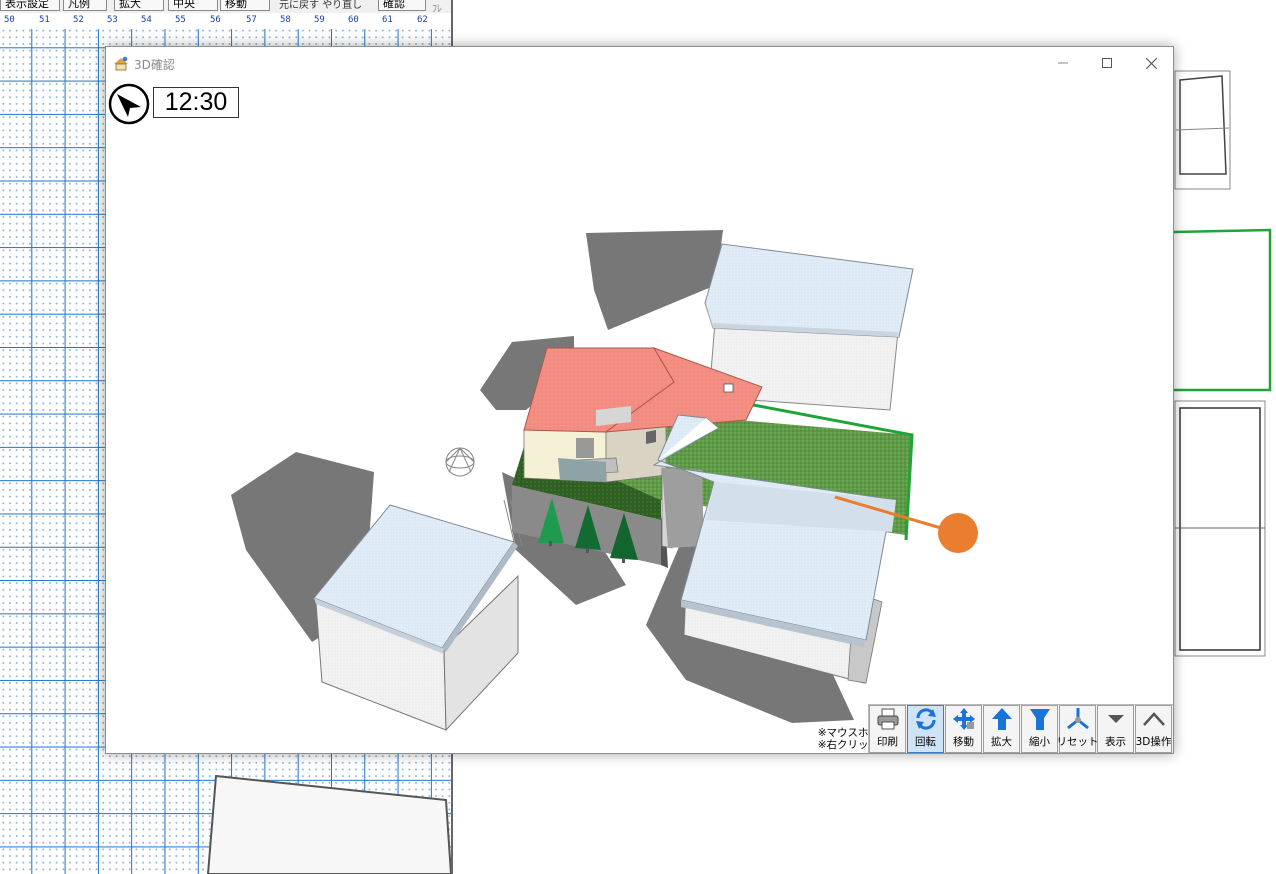 The width and height of the screenshot is (1276, 874). I want to click on printer-icon, so click(887, 719).